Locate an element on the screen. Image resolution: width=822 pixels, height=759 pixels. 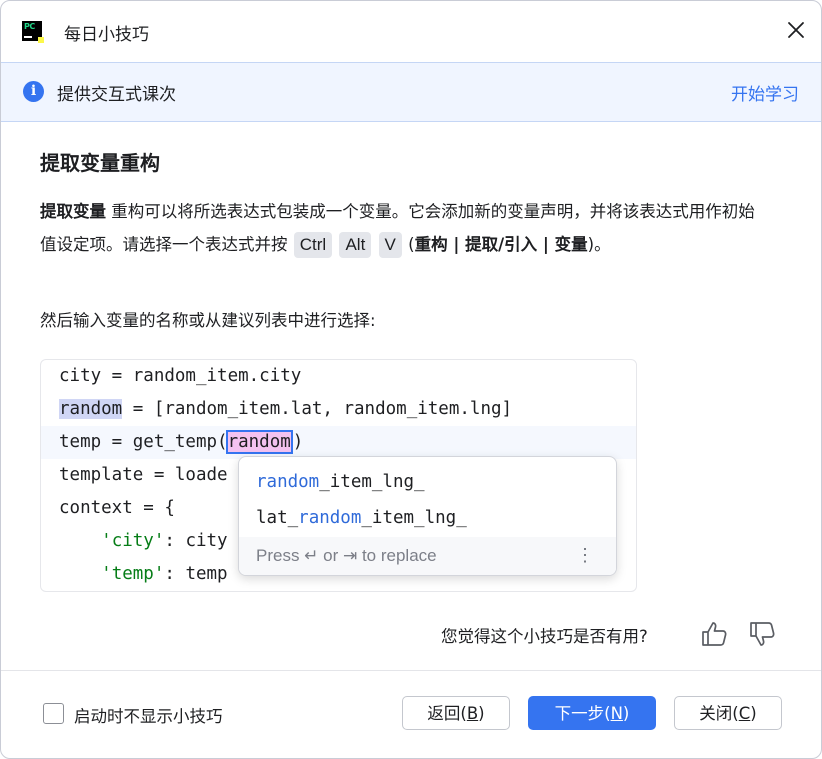
menu-path: 重构 | 提取/引入 | 变量 is located at coordinates (501, 244).